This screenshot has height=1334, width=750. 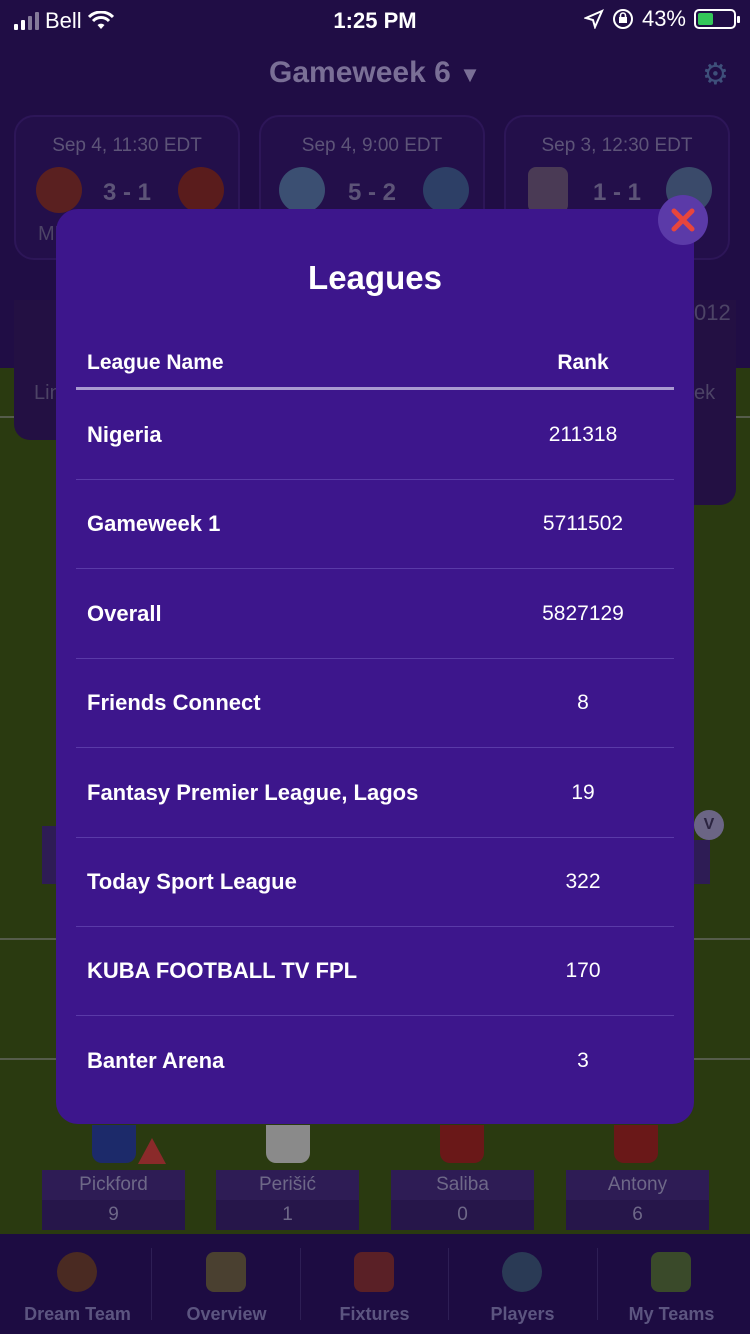 I want to click on player-card: Saliba 0, so click(x=462, y=1200).